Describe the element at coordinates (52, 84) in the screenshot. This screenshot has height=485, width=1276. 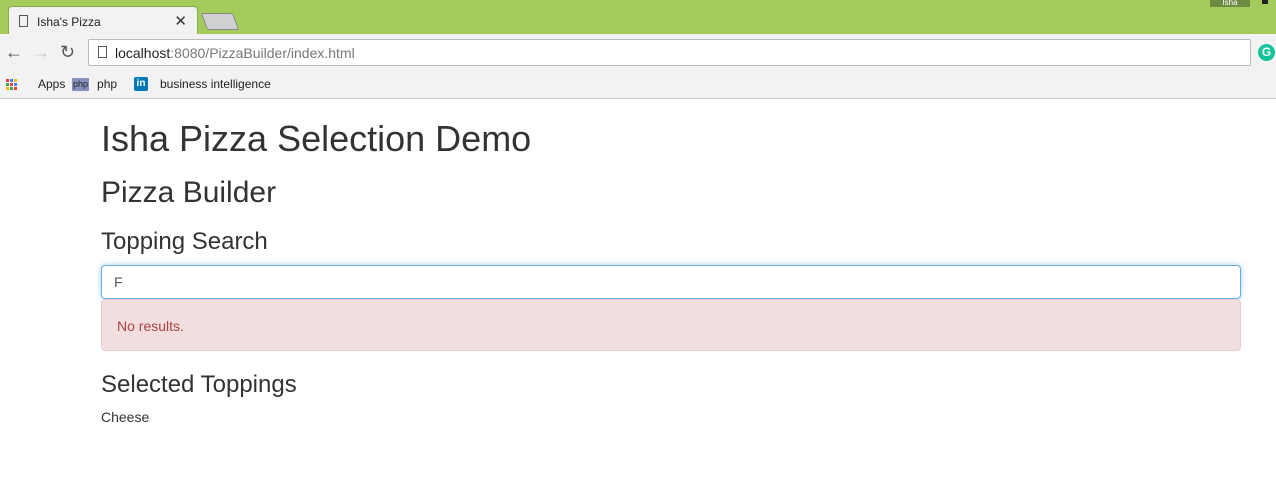
I see `bookmark-label: Apps` at that location.